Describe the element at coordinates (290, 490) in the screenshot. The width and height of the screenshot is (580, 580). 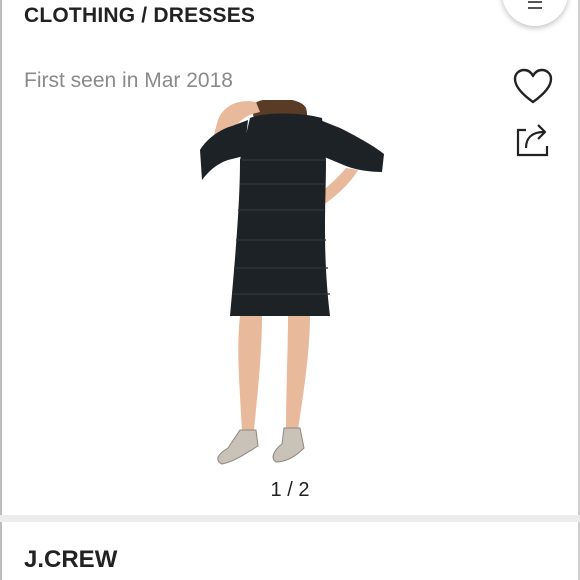
I see `image-pager: 1 / 2` at that location.